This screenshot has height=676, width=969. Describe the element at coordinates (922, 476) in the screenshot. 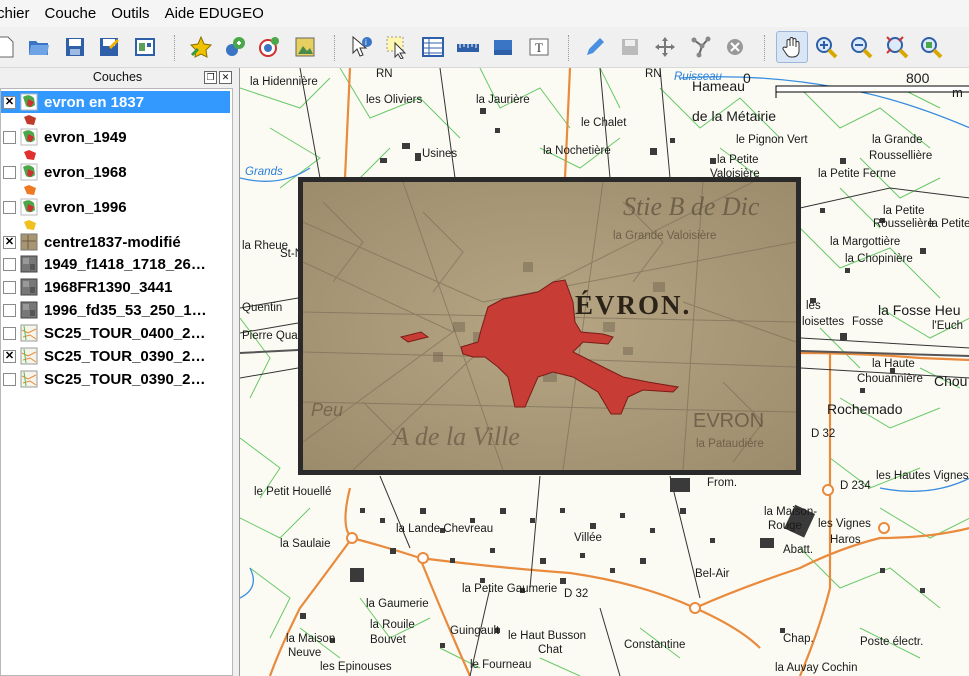

I see `map-place-label: les Hautes Vignes` at that location.